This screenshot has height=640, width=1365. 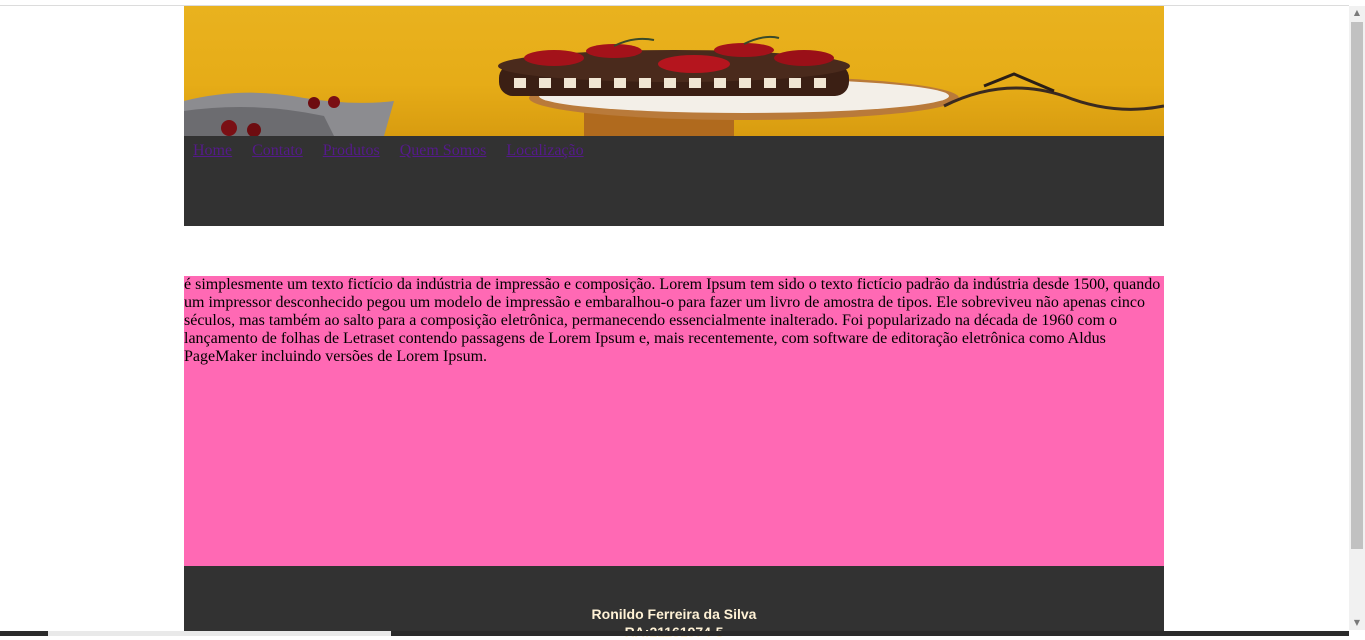 I want to click on horizontal-scrollbar-thumb, so click(x=219, y=633).